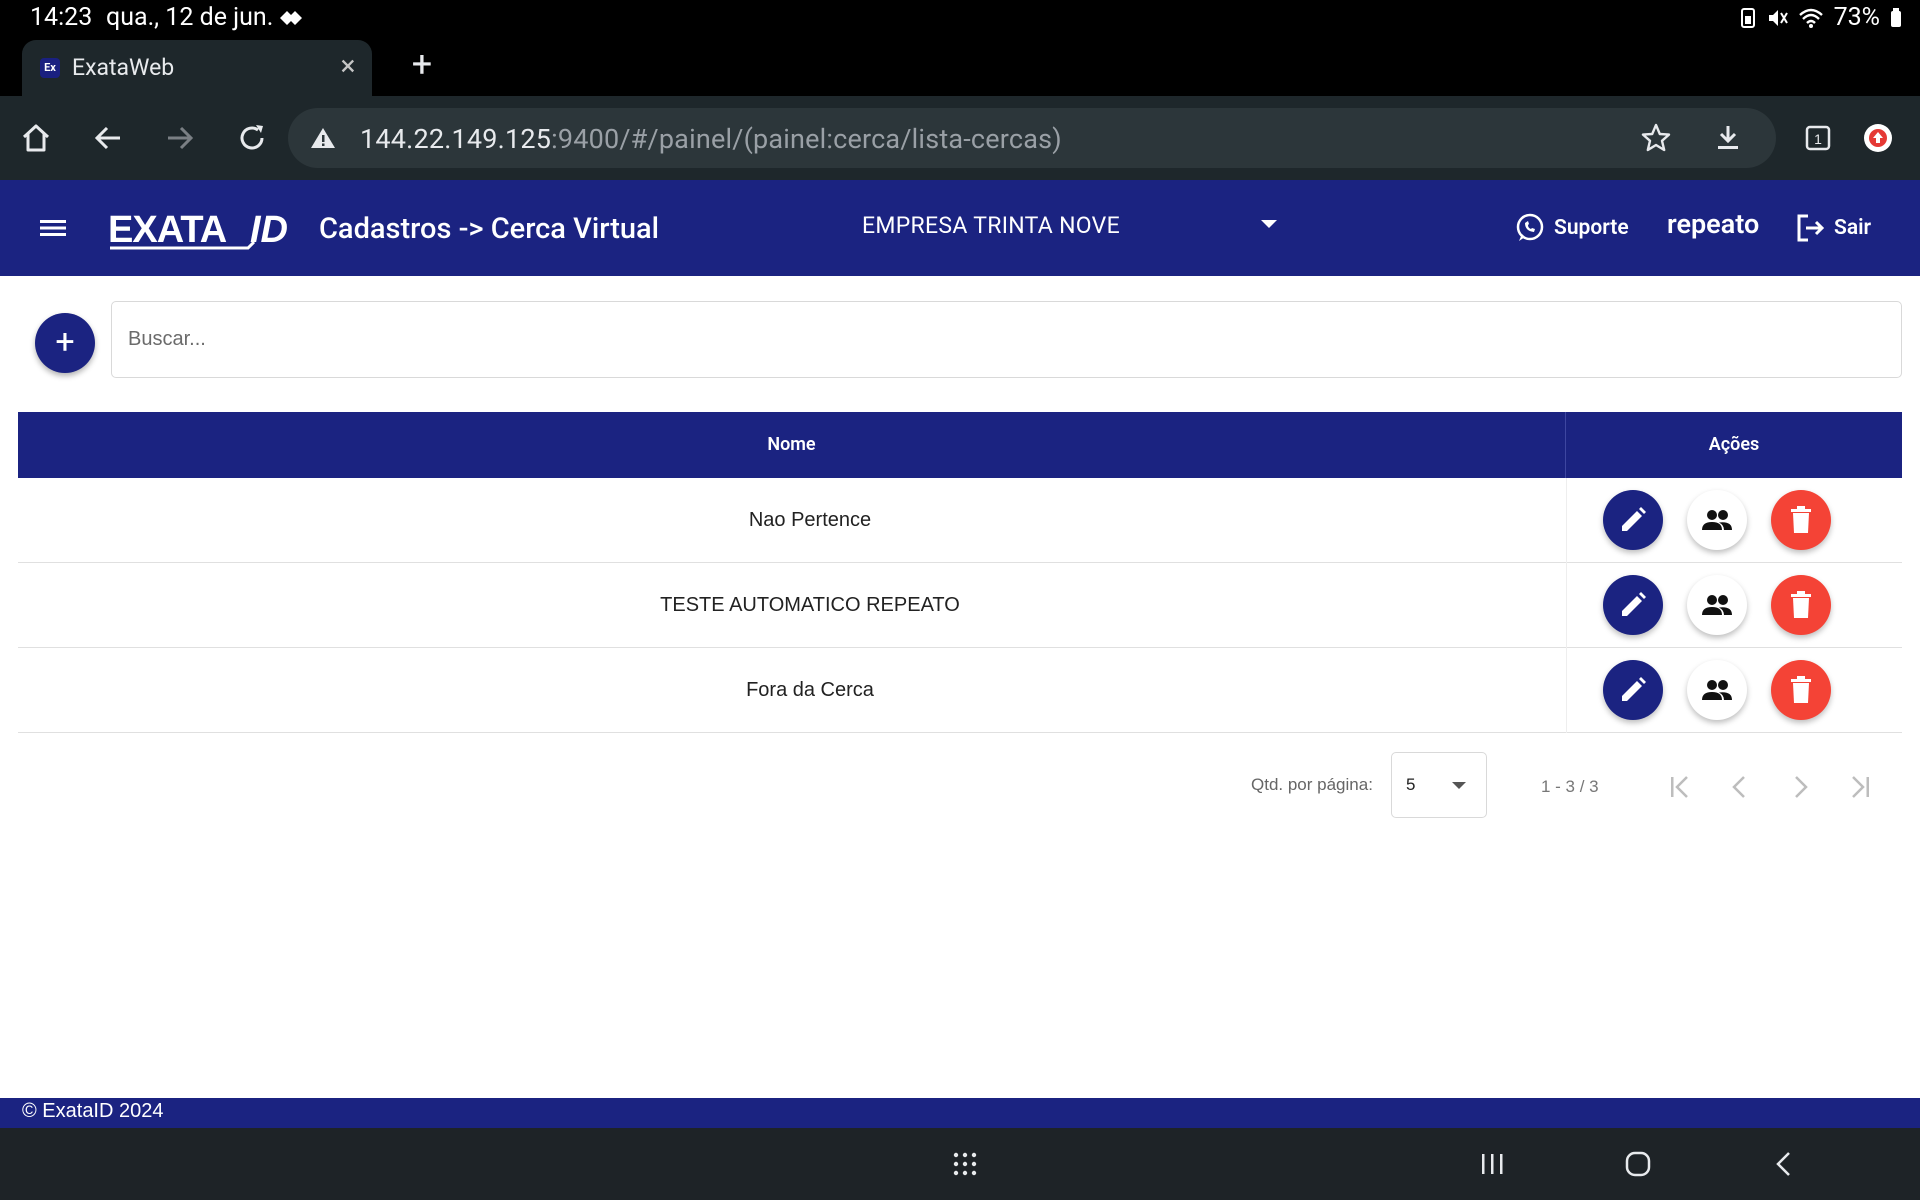 This screenshot has height=1200, width=1920. What do you see at coordinates (960, 520) in the screenshot?
I see `table-row: Nao Pertence` at bounding box center [960, 520].